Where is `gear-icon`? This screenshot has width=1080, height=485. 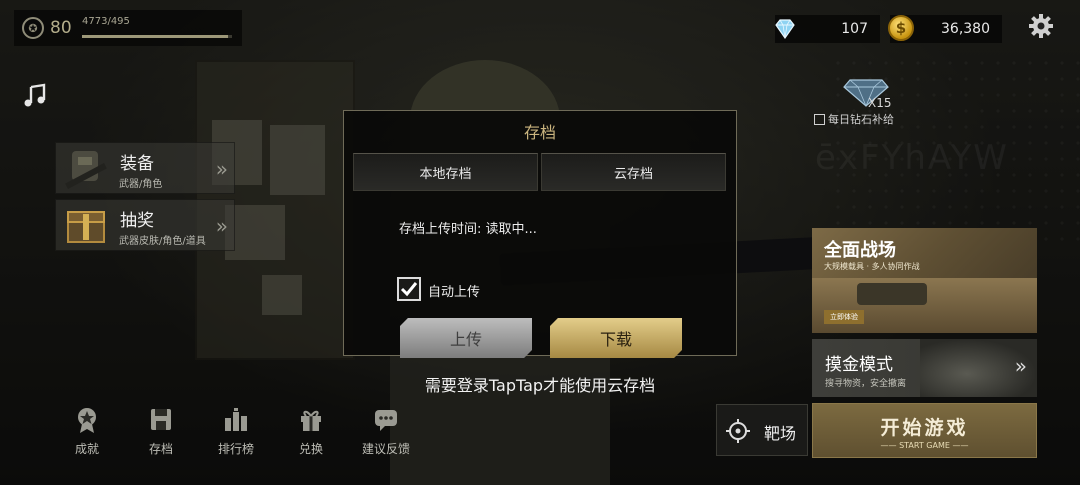 gear-icon is located at coordinates (1041, 26).